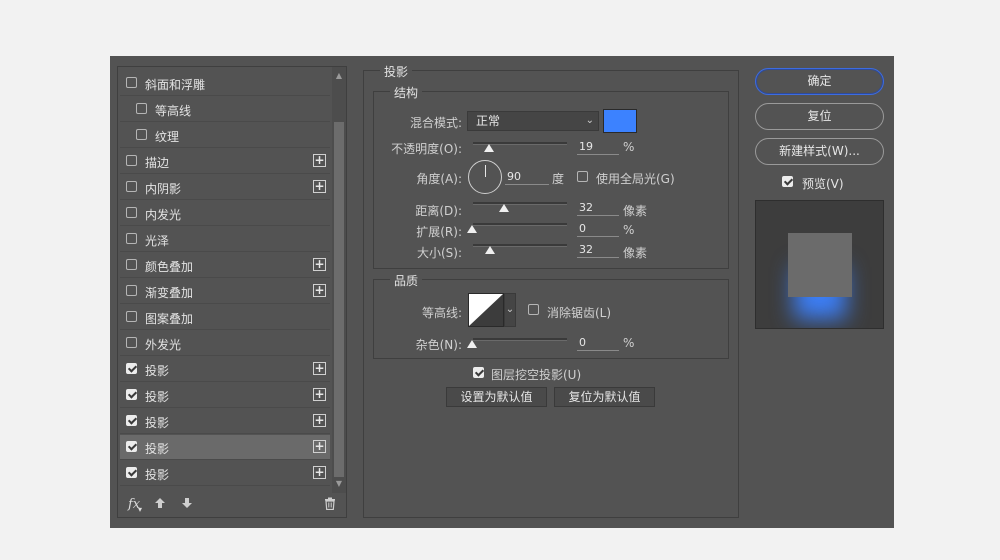  What do you see at coordinates (163, 215) in the screenshot?
I see `style-item-label: 内发光` at bounding box center [163, 215].